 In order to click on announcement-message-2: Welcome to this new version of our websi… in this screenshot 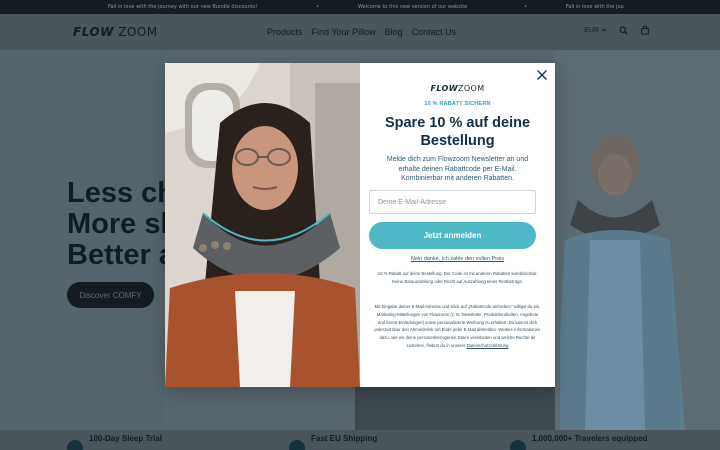, I will do `click(413, 7)`.